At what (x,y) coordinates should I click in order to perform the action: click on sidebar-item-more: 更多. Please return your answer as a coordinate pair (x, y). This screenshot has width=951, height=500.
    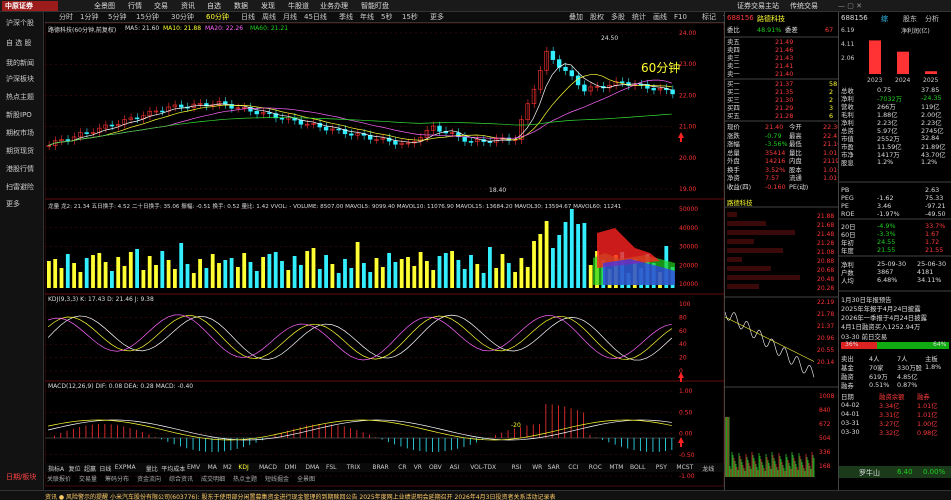
    Looking at the image, I should click on (13, 204).